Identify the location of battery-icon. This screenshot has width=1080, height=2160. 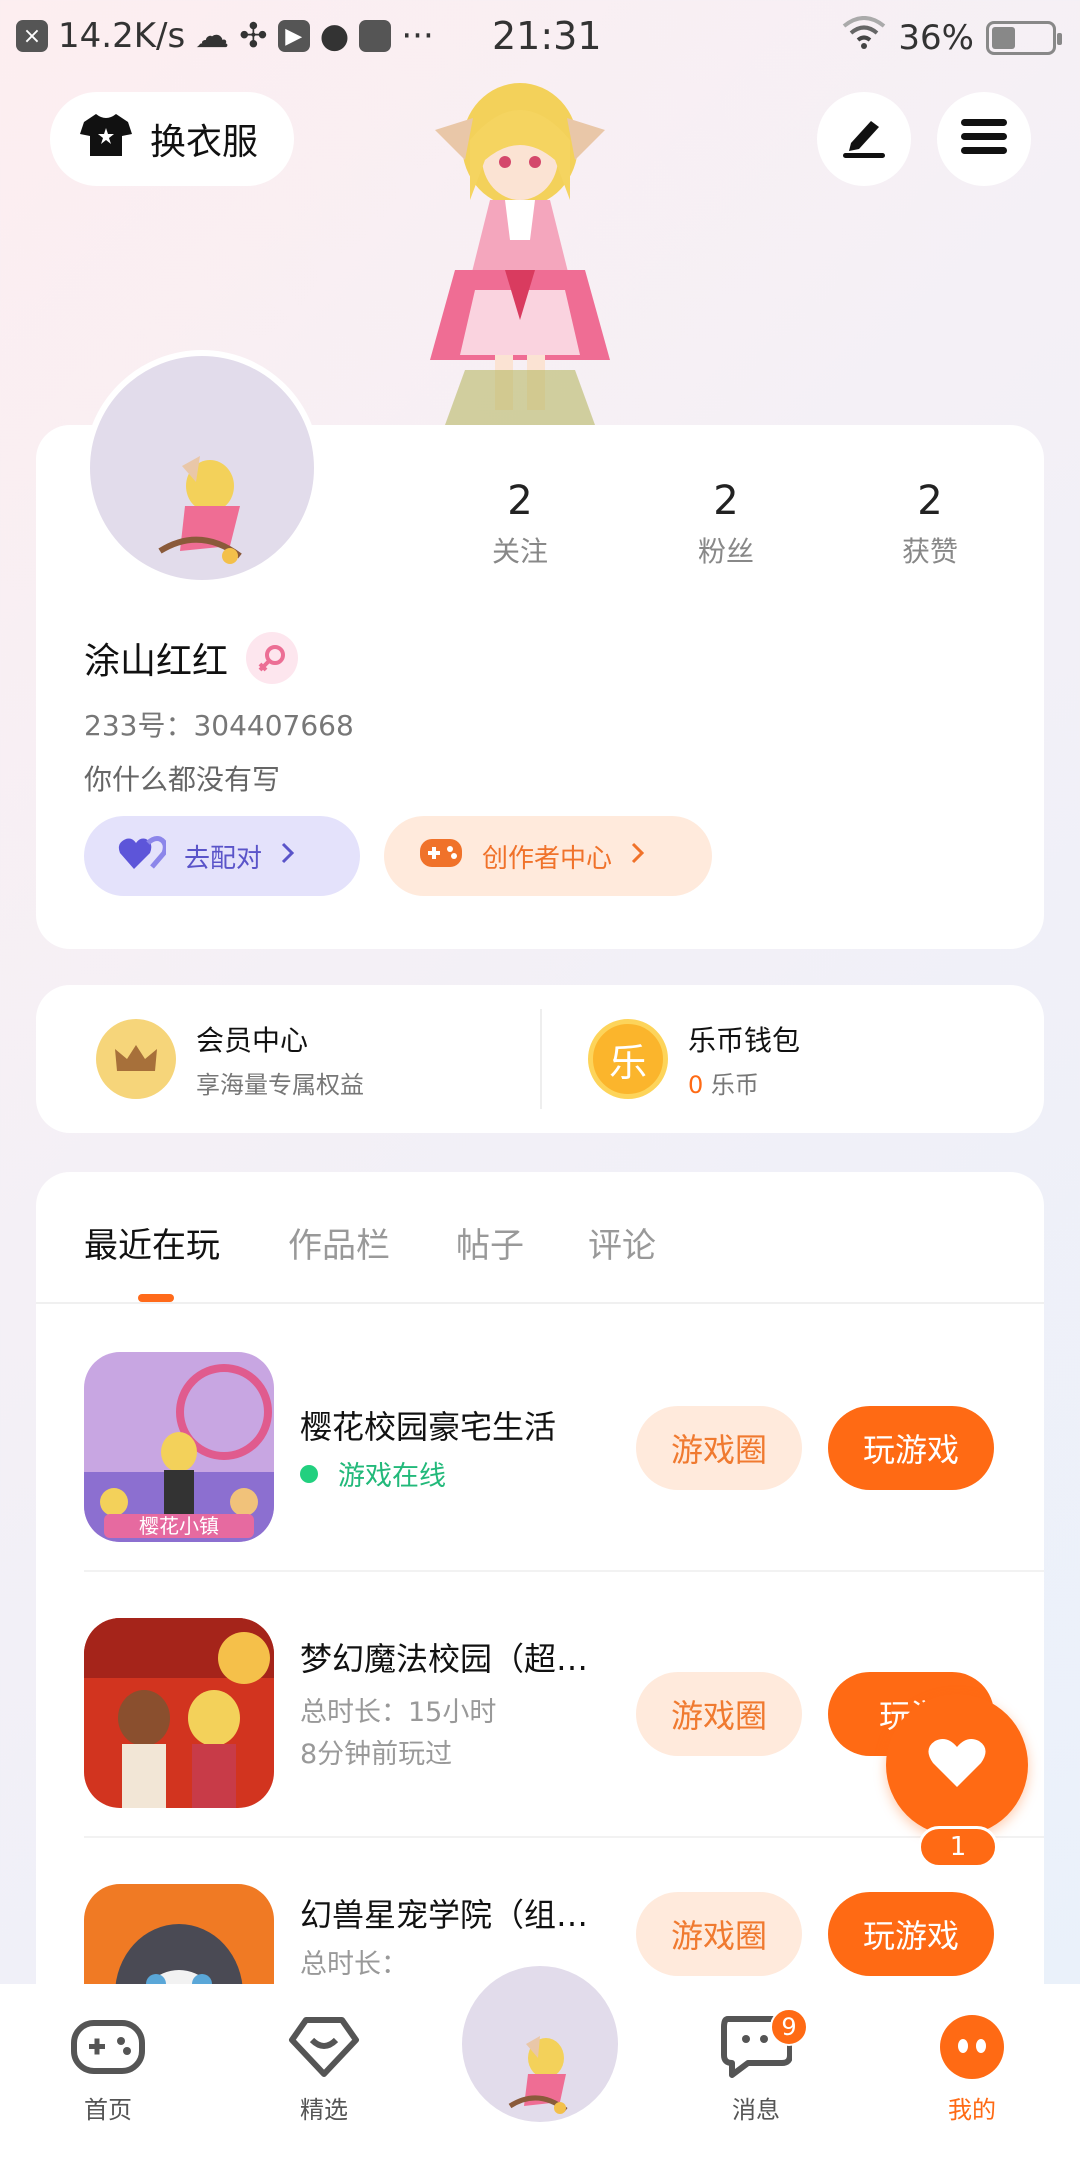
(1024, 37).